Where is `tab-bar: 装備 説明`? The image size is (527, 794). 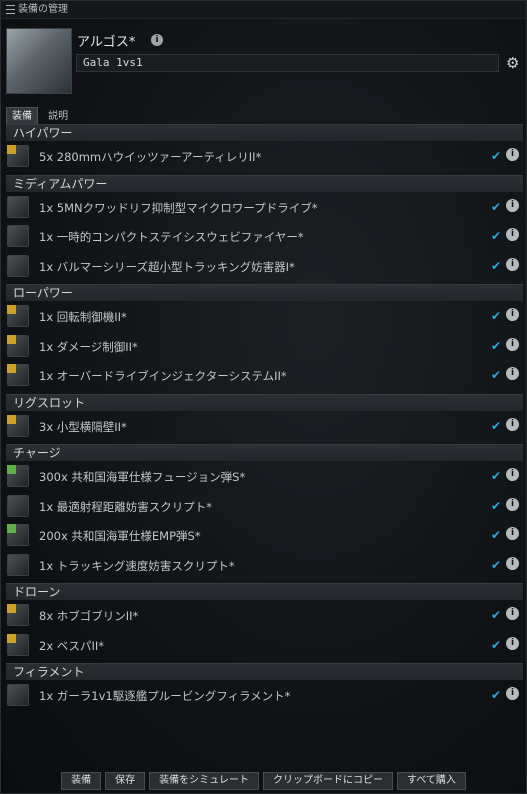
tab-bar: 装備 説明 is located at coordinates (39, 115).